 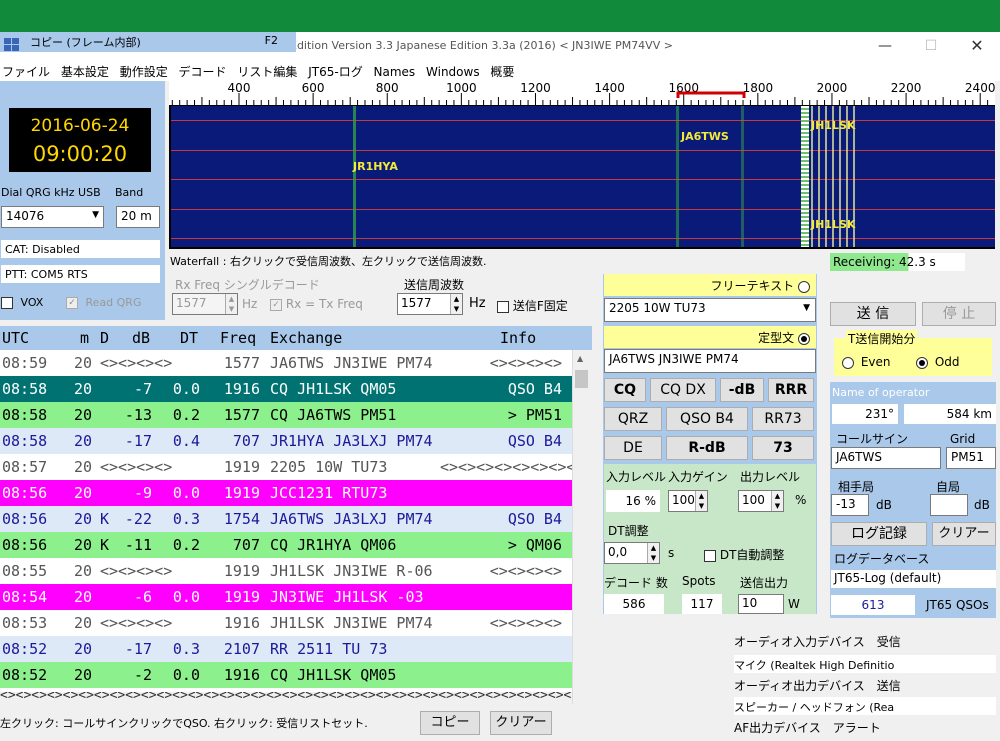 What do you see at coordinates (977, 46) in the screenshot?
I see `close-icon: ✕` at bounding box center [977, 46].